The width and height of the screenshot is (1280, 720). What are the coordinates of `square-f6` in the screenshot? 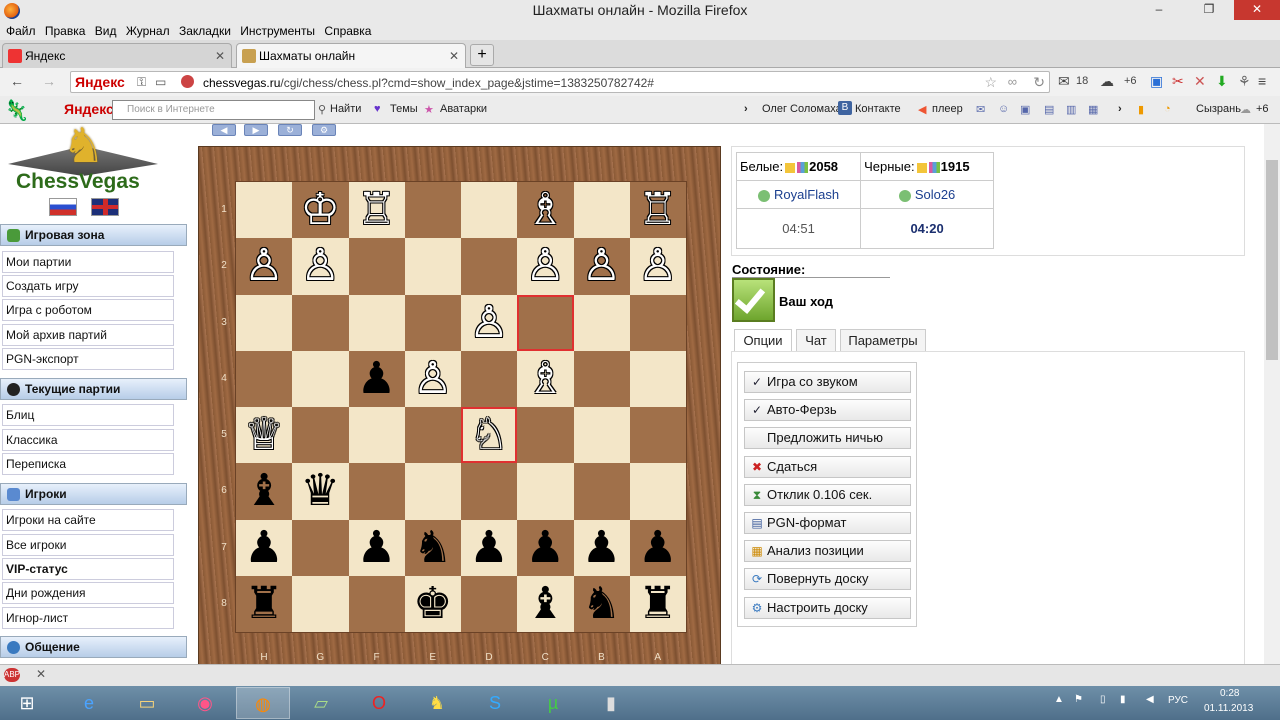 It's located at (376, 491).